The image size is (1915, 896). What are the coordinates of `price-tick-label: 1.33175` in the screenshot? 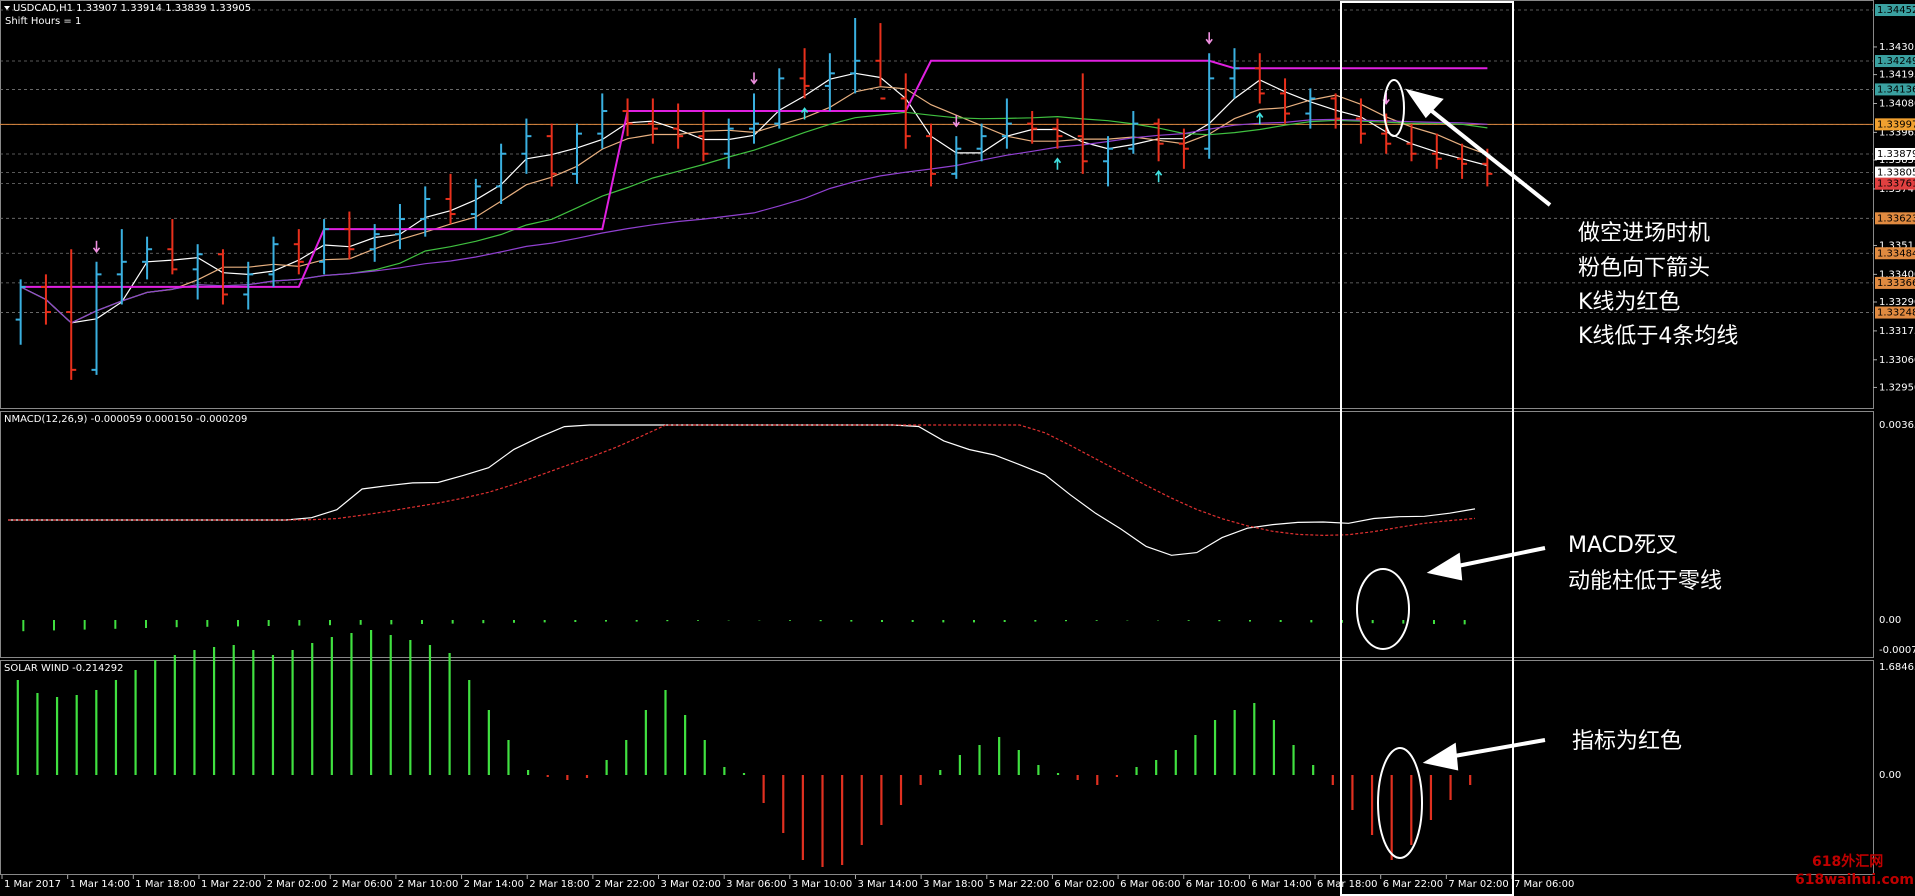 It's located at (1897, 331).